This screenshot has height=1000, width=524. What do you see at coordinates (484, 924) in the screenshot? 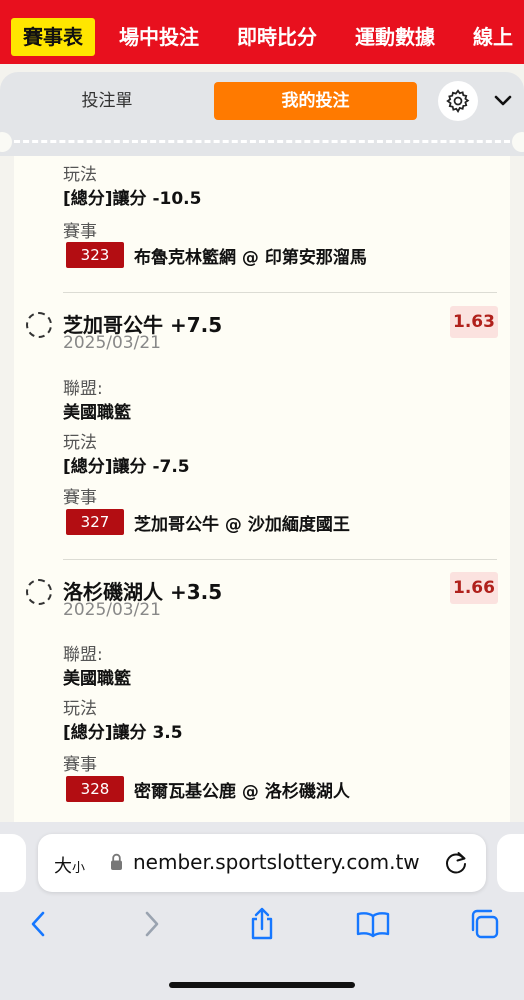
I see `tabs-icon` at bounding box center [484, 924].